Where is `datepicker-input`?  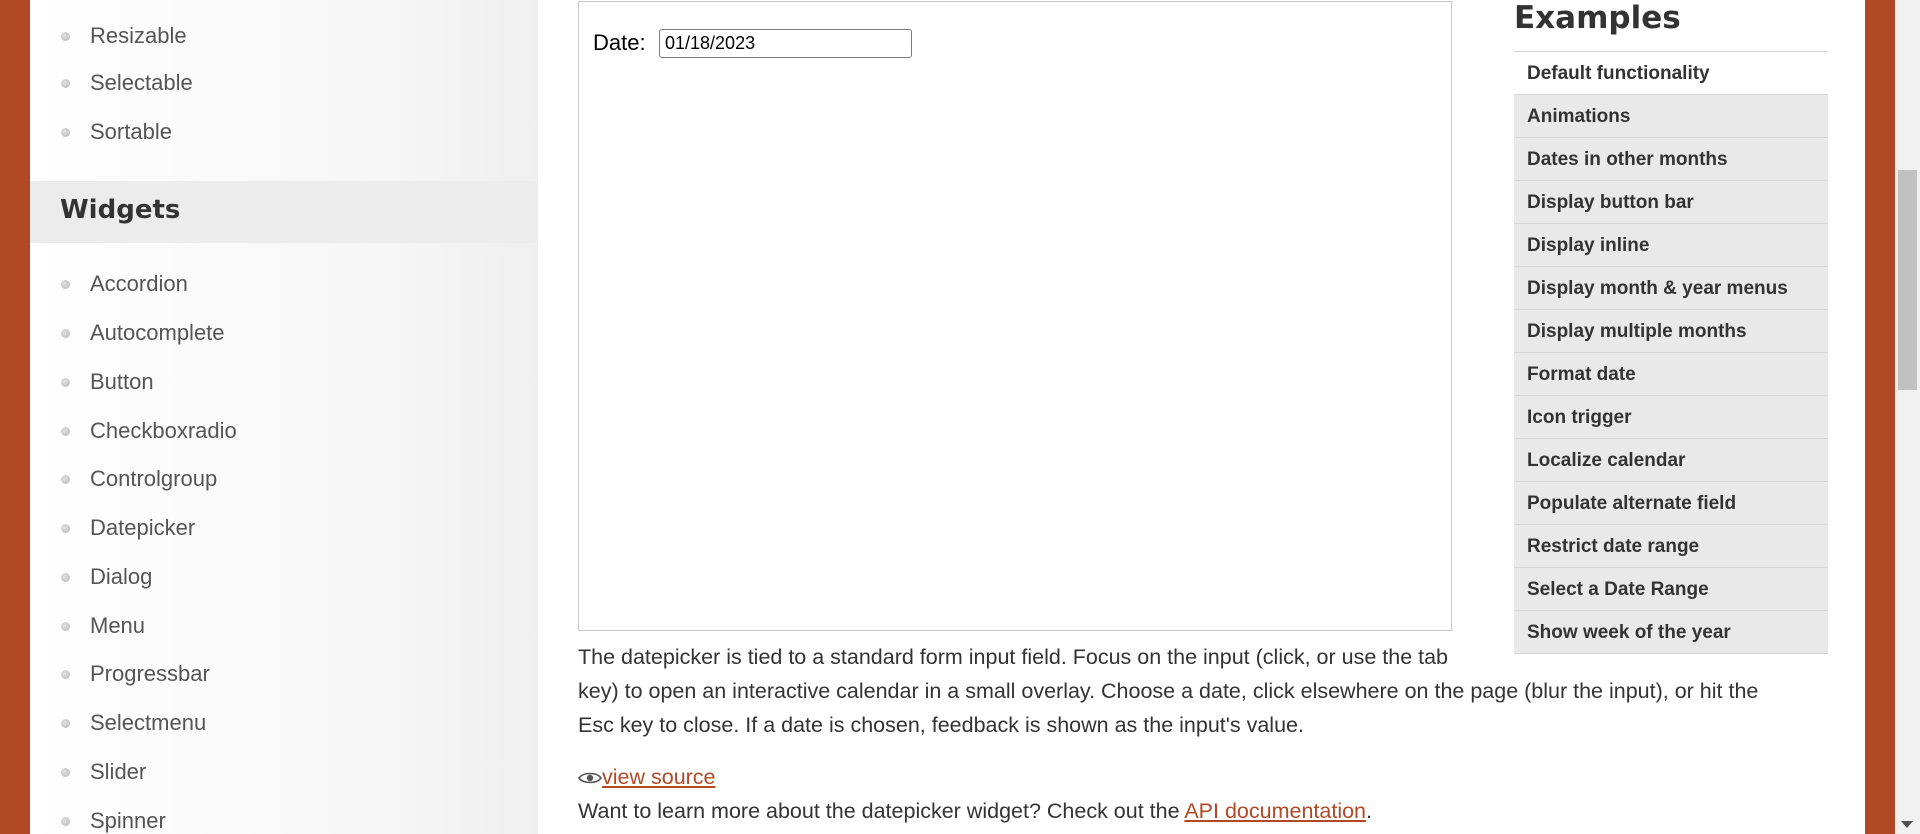 datepicker-input is located at coordinates (785, 43).